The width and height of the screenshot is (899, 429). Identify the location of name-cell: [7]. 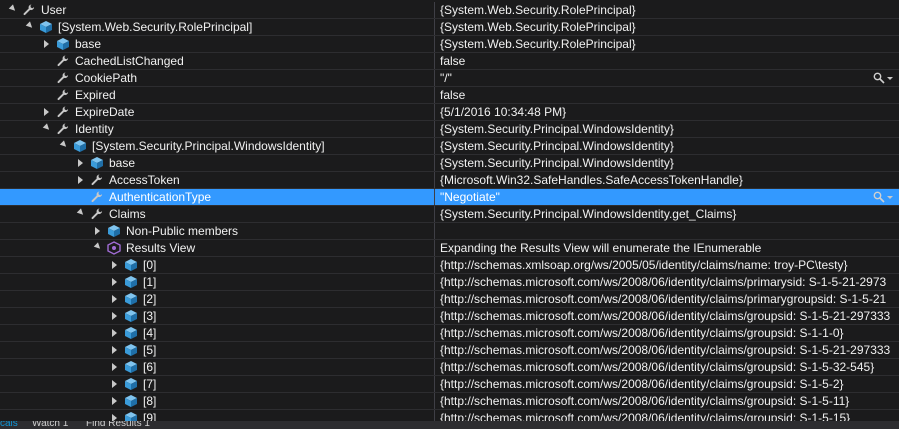
(217, 384).